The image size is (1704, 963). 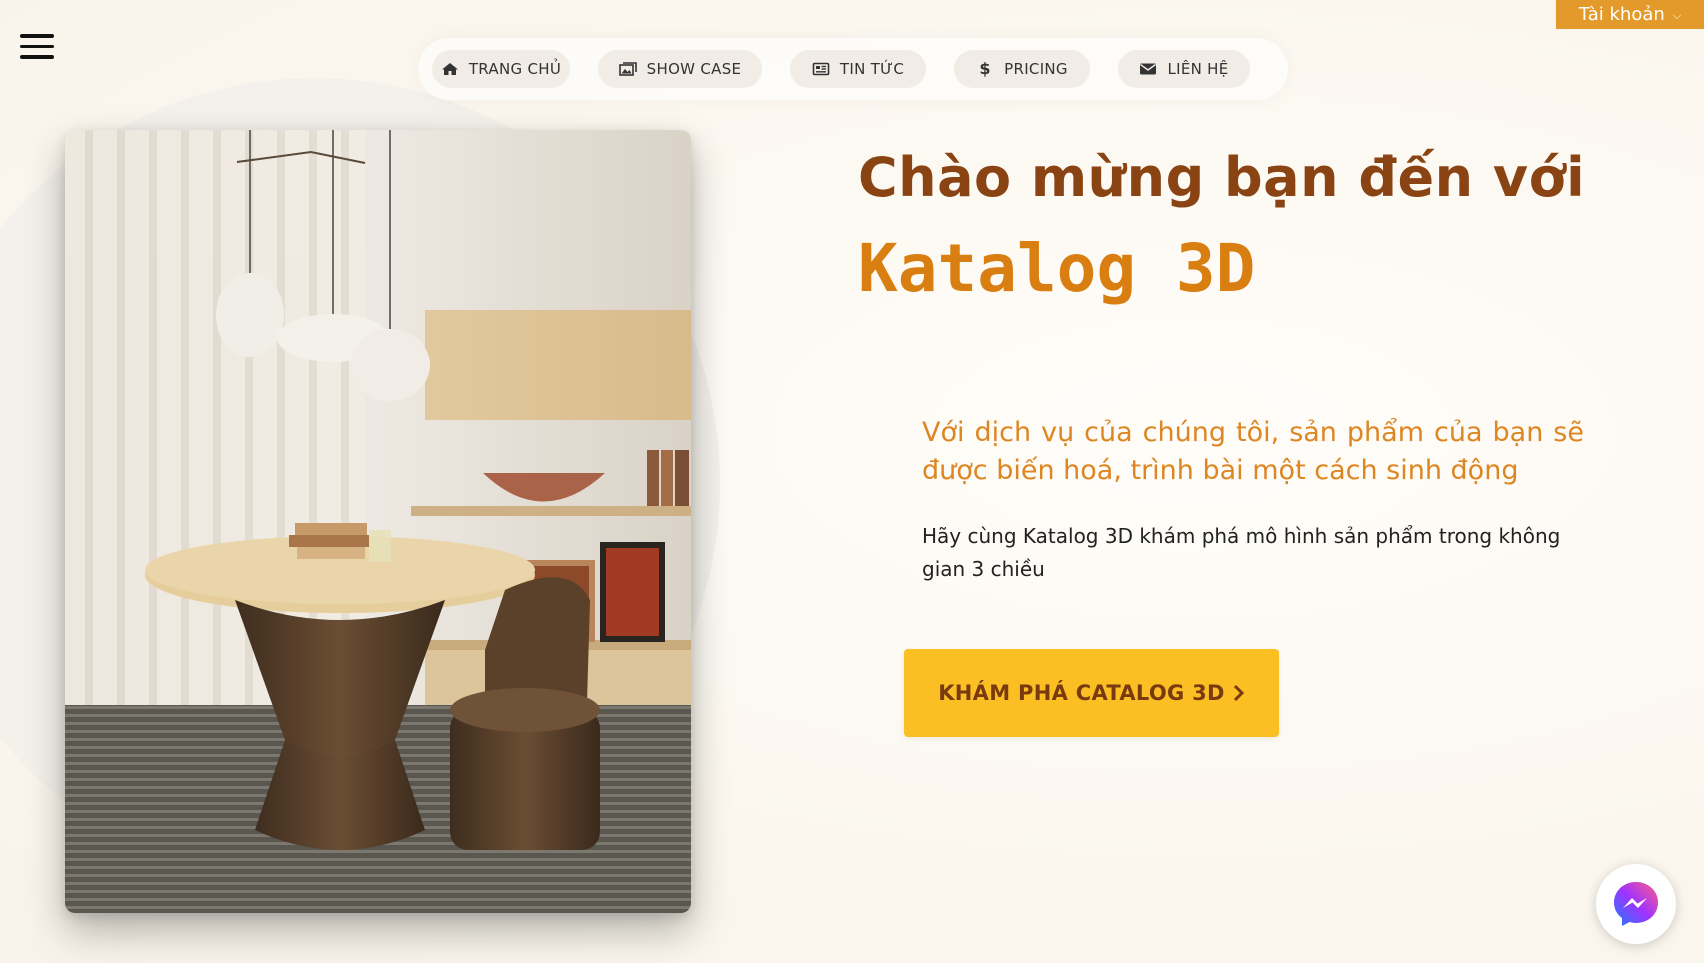 What do you see at coordinates (1222, 177) in the screenshot?
I see `welcome-heading: Chào mừng bạn đến với` at bounding box center [1222, 177].